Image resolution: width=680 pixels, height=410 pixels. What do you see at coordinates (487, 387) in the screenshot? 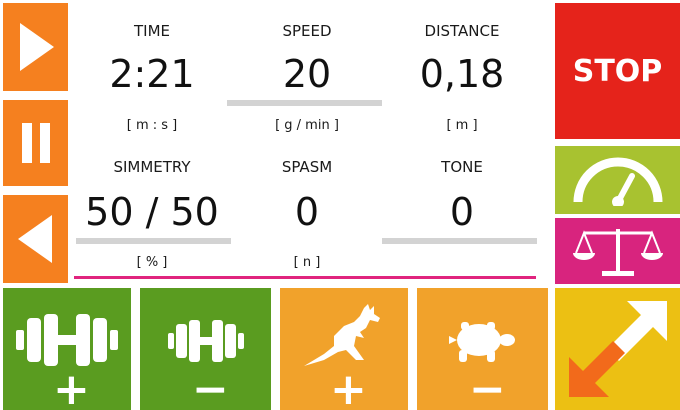
I see `speed-minus-sign: −` at bounding box center [487, 387].